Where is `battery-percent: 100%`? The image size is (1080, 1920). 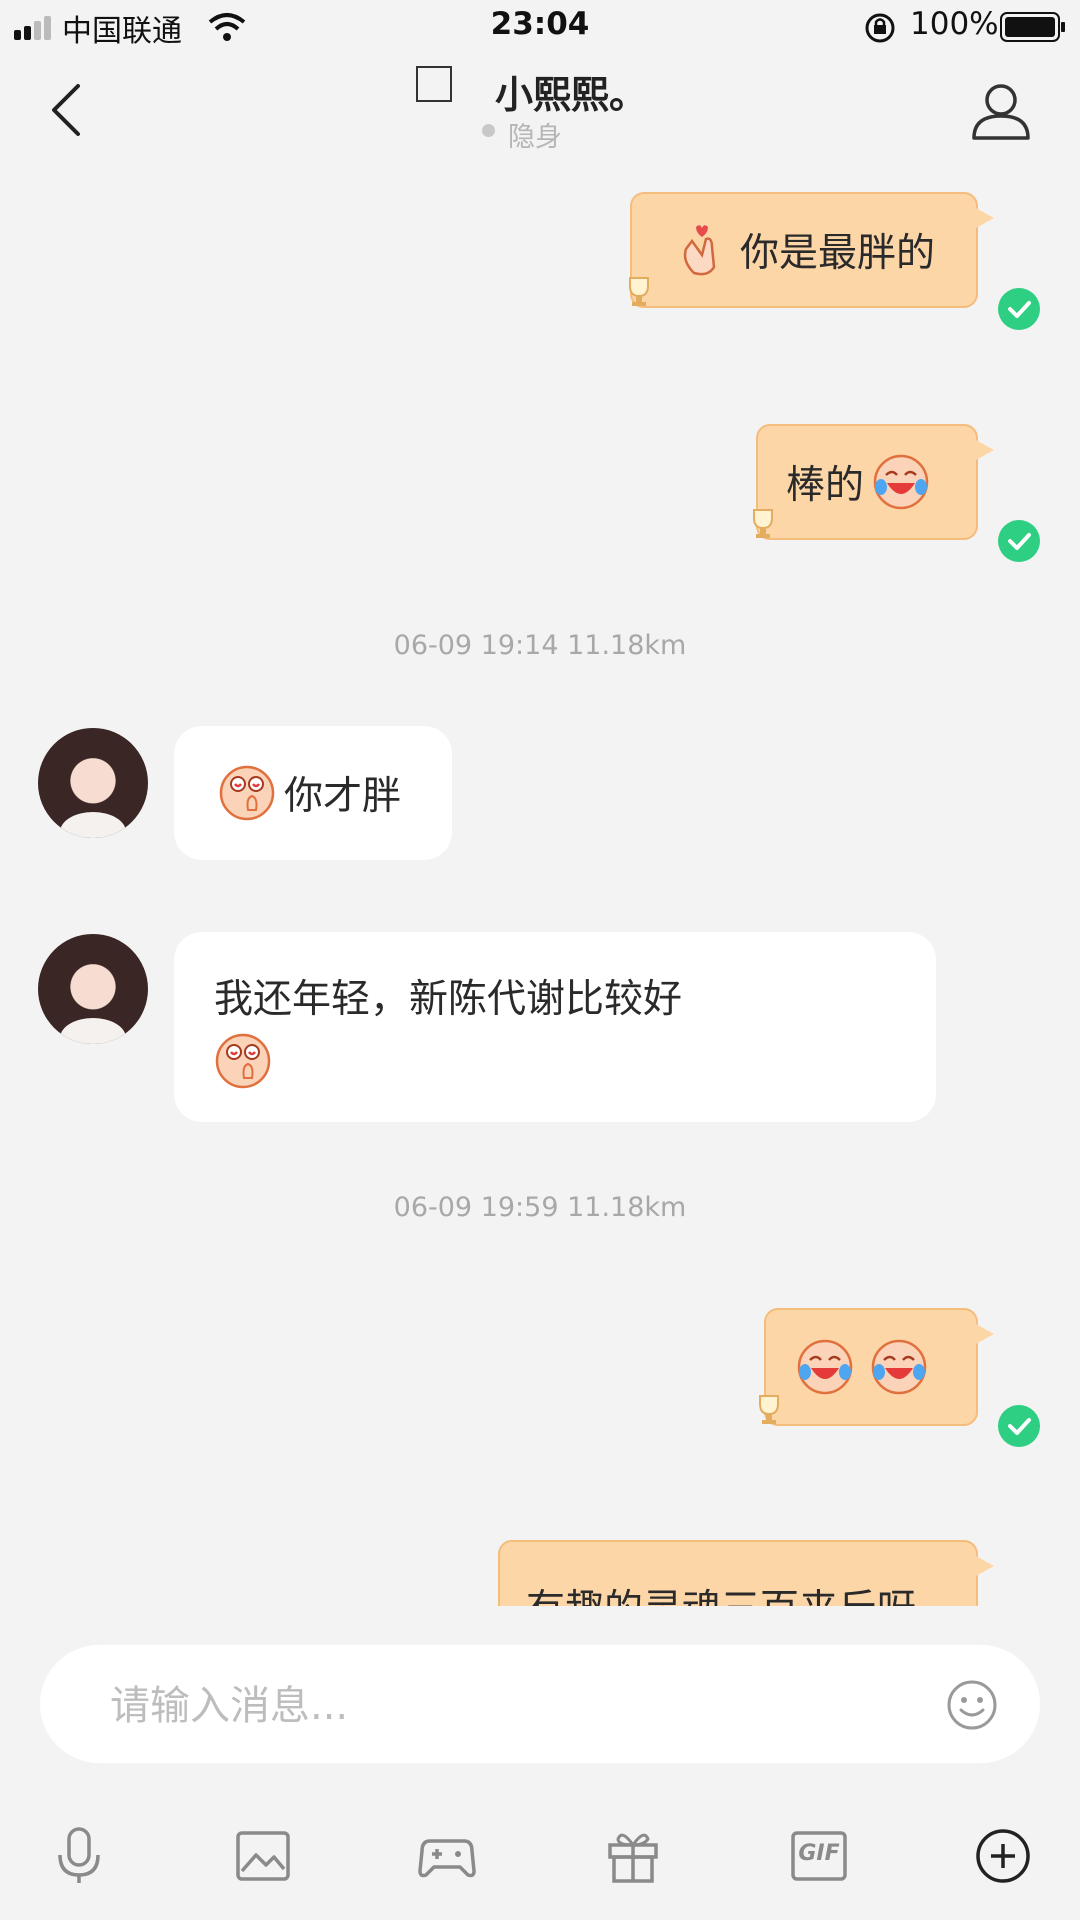
battery-percent: 100% is located at coordinates (954, 24).